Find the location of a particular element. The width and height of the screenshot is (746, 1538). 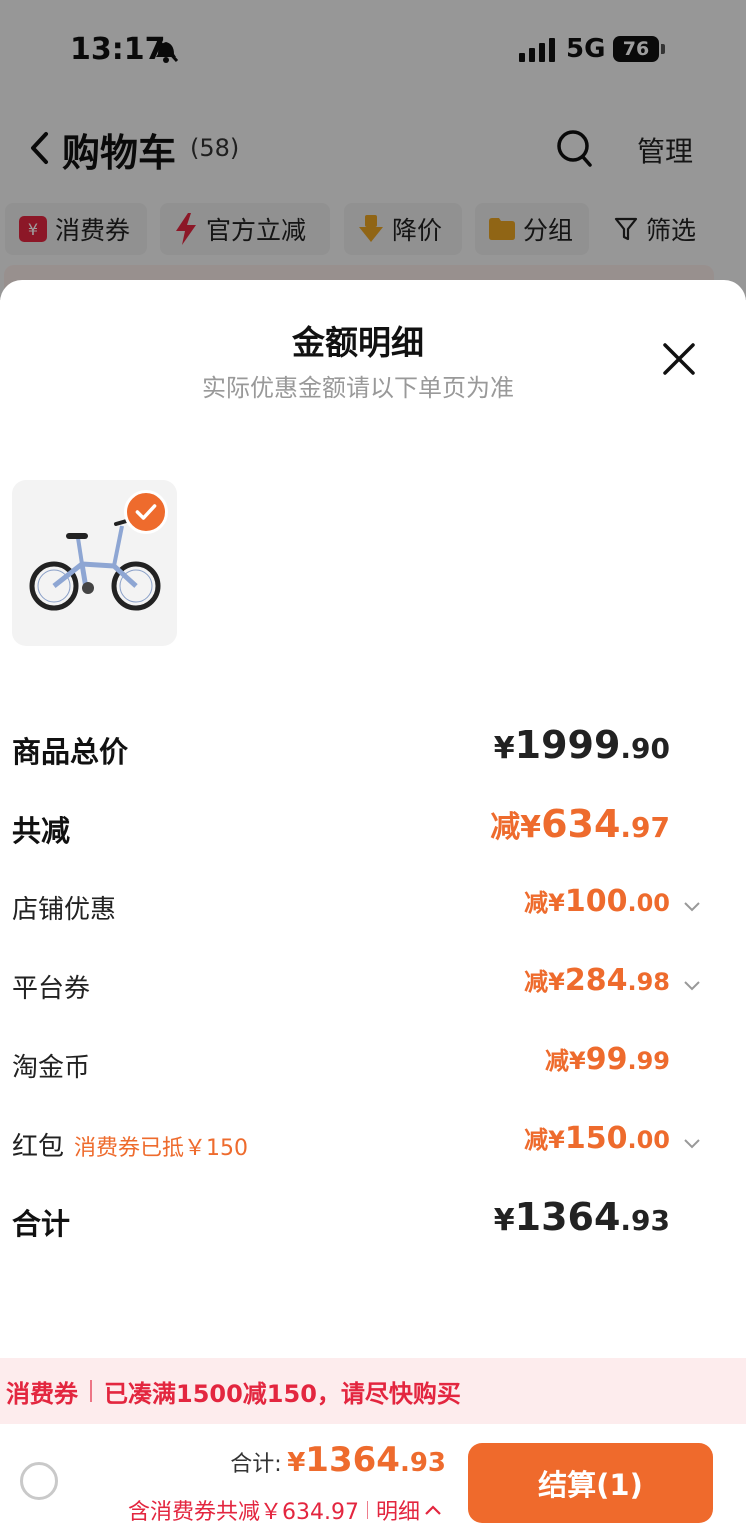

checkout-total: 合计: ¥1364.93 is located at coordinates (338, 1460).